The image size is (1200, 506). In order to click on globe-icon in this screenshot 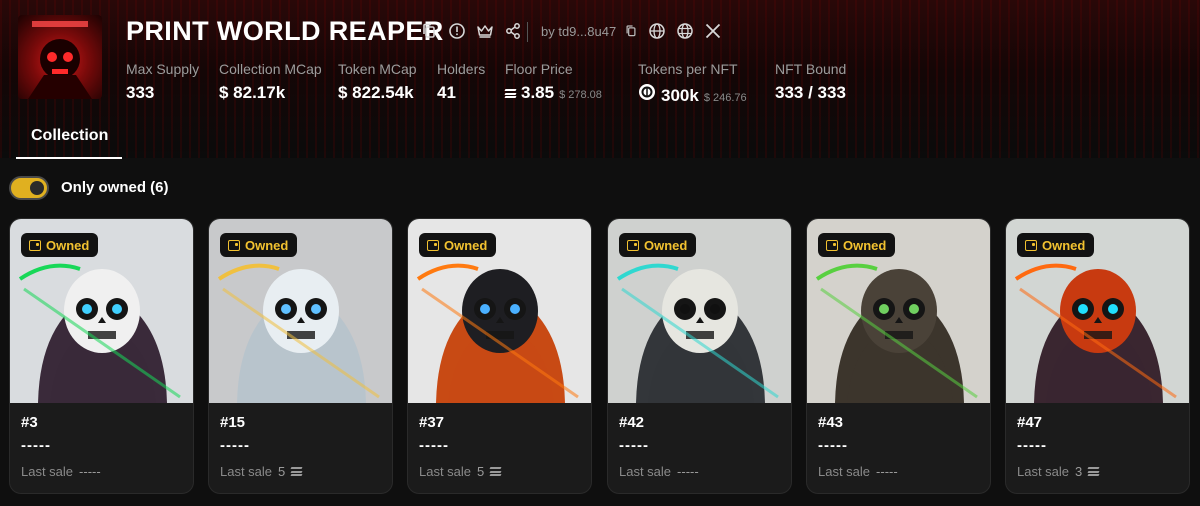, I will do `click(657, 31)`.